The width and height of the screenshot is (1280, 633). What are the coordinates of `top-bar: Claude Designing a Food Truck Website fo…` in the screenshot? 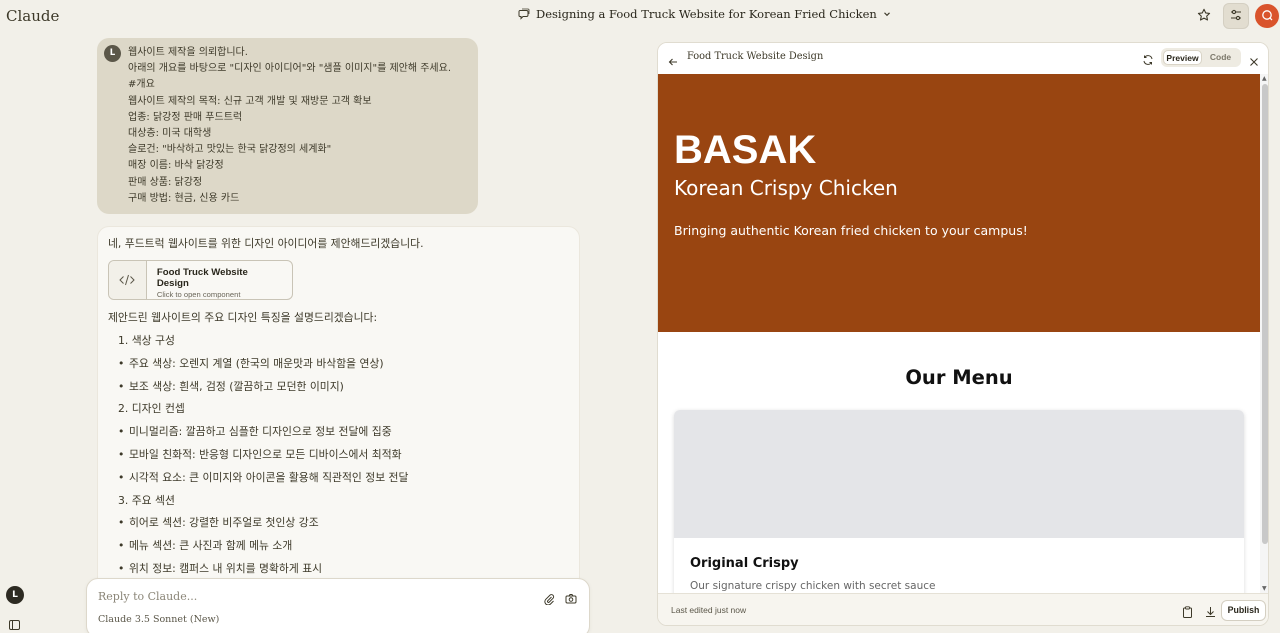 It's located at (640, 16).